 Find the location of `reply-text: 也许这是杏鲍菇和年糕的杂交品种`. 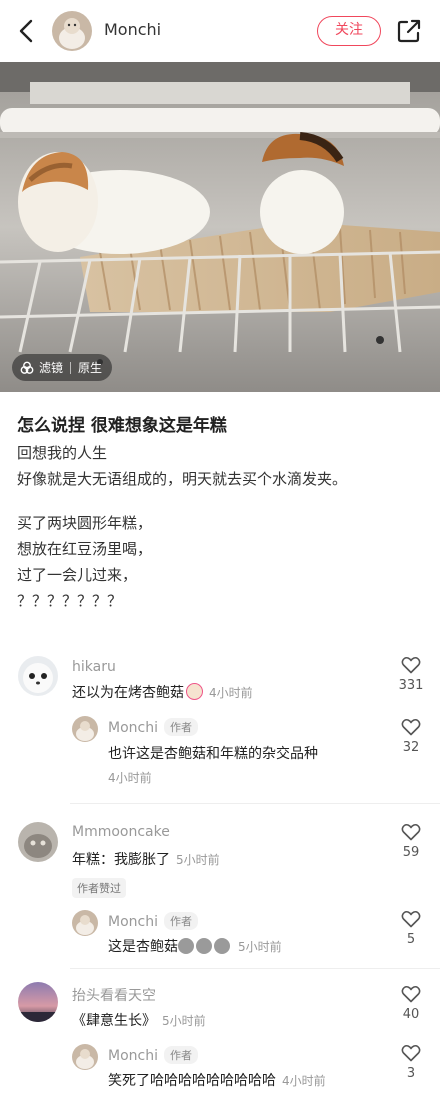

reply-text: 也许这是杏鲍菇和年糕的杂交品种 is located at coordinates (213, 754).